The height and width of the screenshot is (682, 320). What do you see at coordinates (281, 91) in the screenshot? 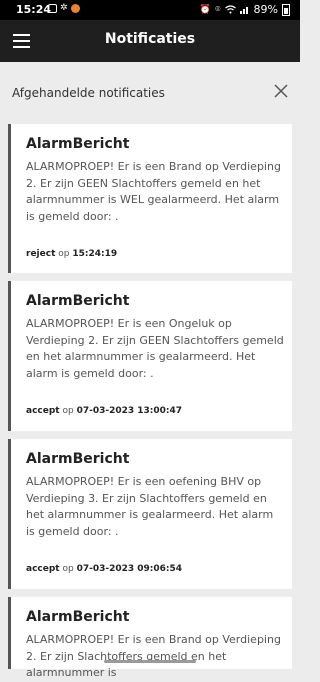
I see `close-icon` at bounding box center [281, 91].